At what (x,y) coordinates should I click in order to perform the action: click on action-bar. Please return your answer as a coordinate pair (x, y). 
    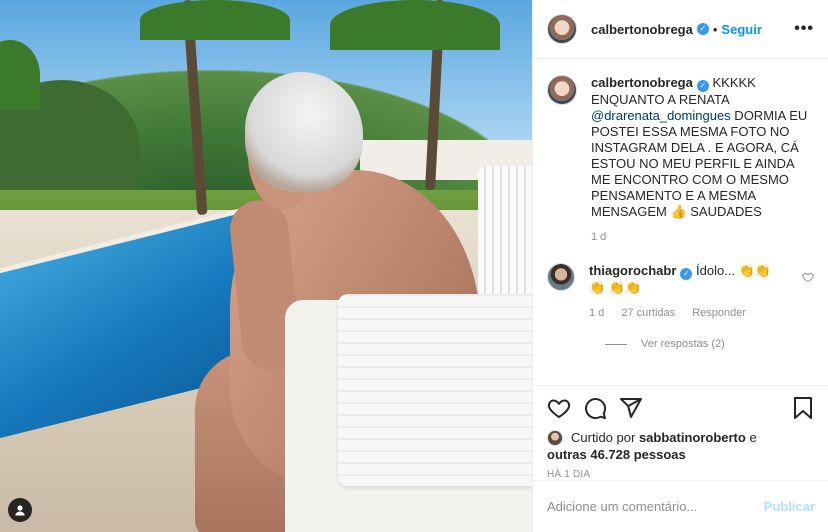
    Looking at the image, I should click on (680, 407).